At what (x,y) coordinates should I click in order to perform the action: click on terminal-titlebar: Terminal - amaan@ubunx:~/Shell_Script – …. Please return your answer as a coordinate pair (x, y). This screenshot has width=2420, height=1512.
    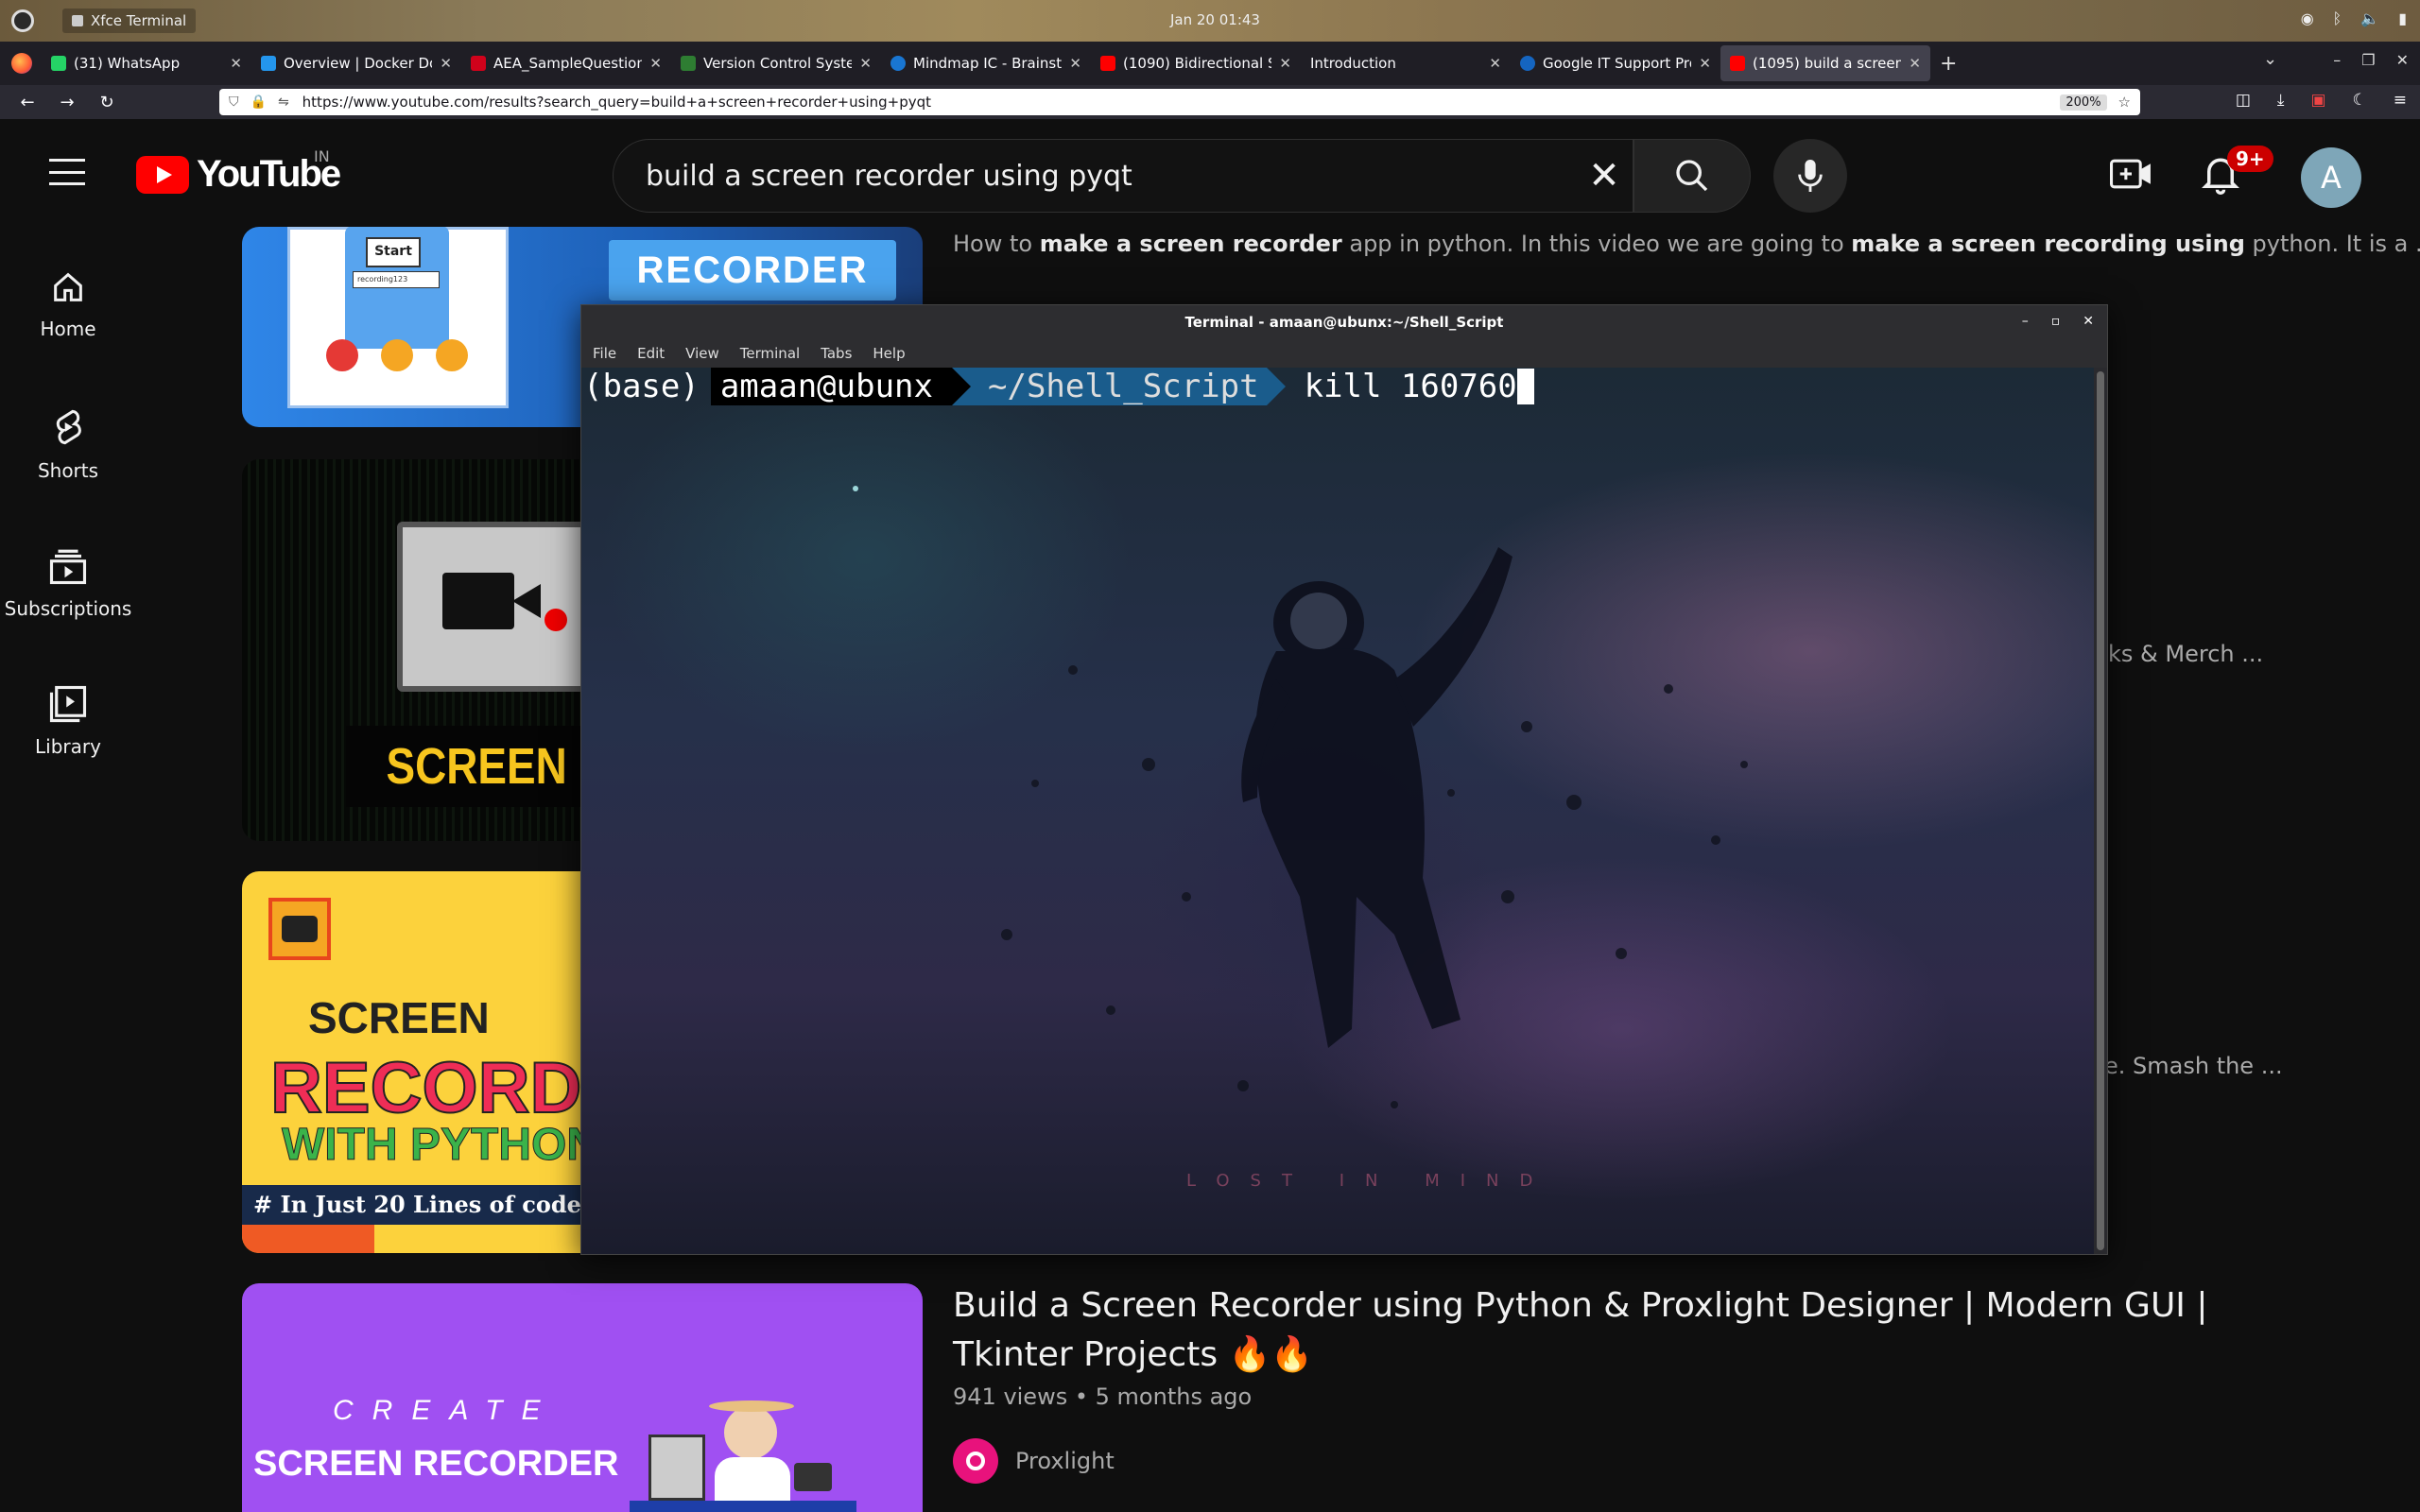
    Looking at the image, I should click on (1344, 322).